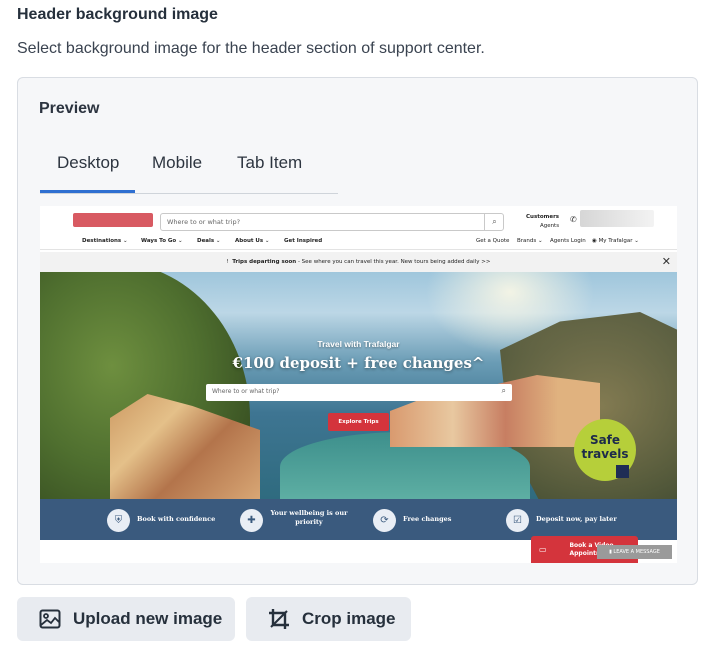  Describe the element at coordinates (495, 411) in the screenshot. I see `hero-town-right` at that location.